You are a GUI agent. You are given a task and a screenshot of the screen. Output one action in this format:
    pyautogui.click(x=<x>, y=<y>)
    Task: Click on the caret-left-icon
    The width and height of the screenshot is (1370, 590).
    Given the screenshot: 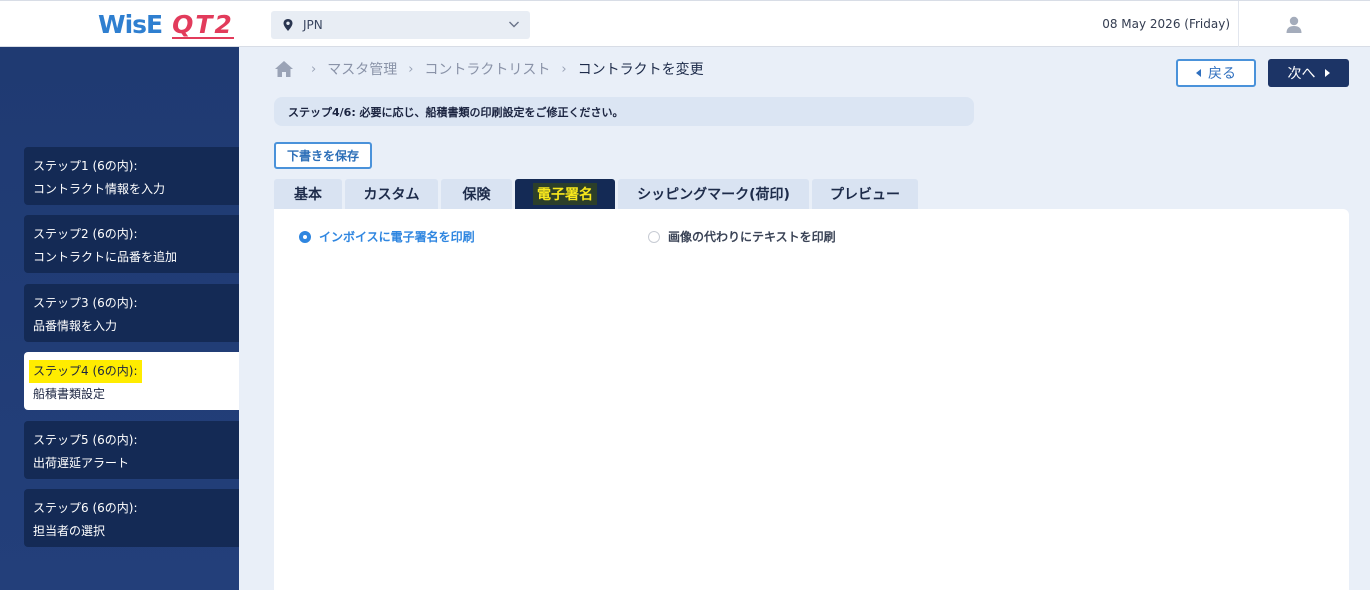 What is the action you would take?
    pyautogui.click(x=1198, y=73)
    